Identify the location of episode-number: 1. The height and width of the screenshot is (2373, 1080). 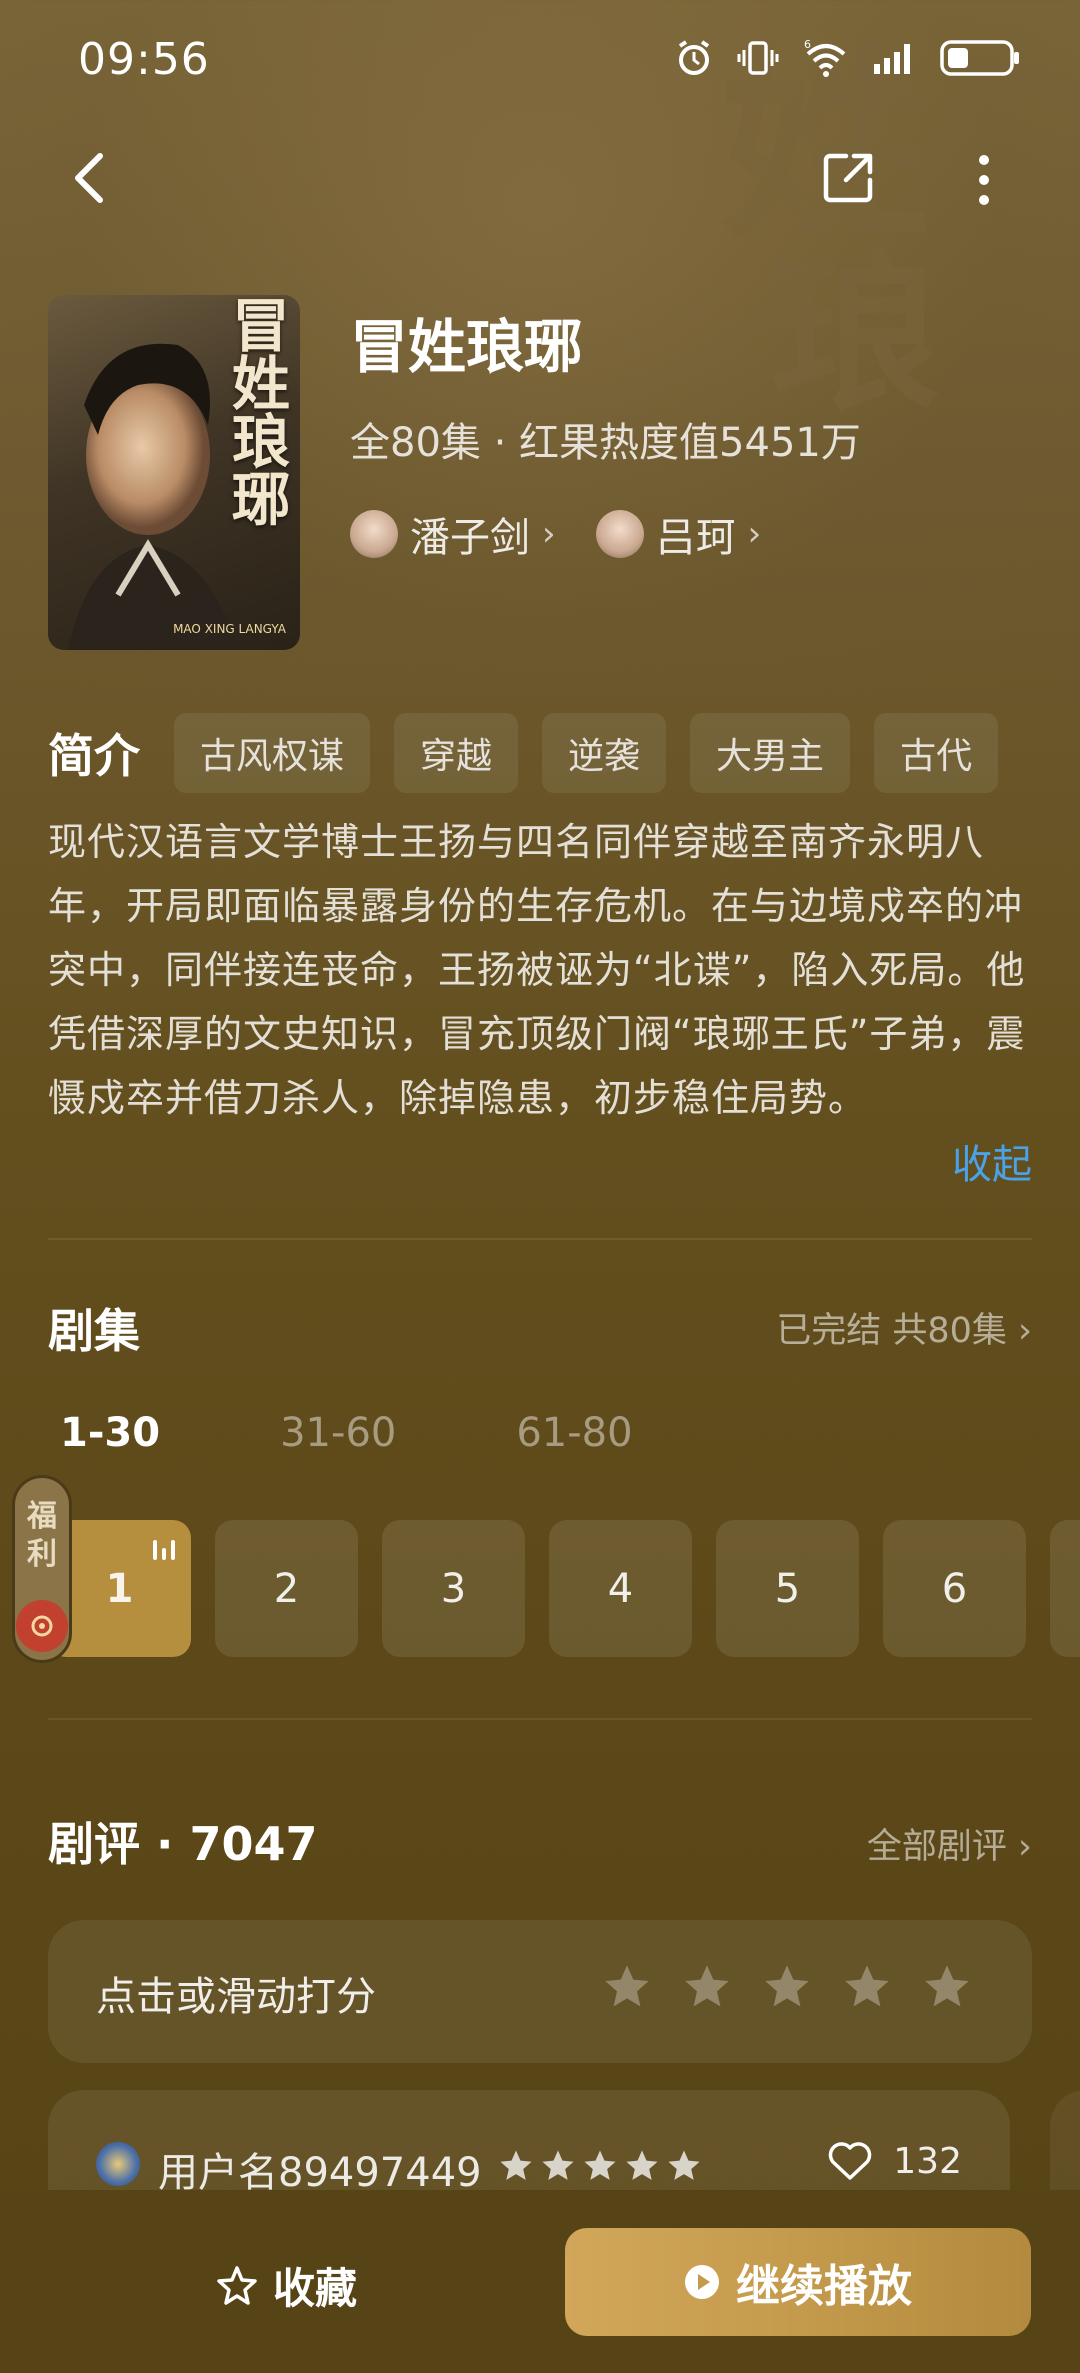
(119, 1588).